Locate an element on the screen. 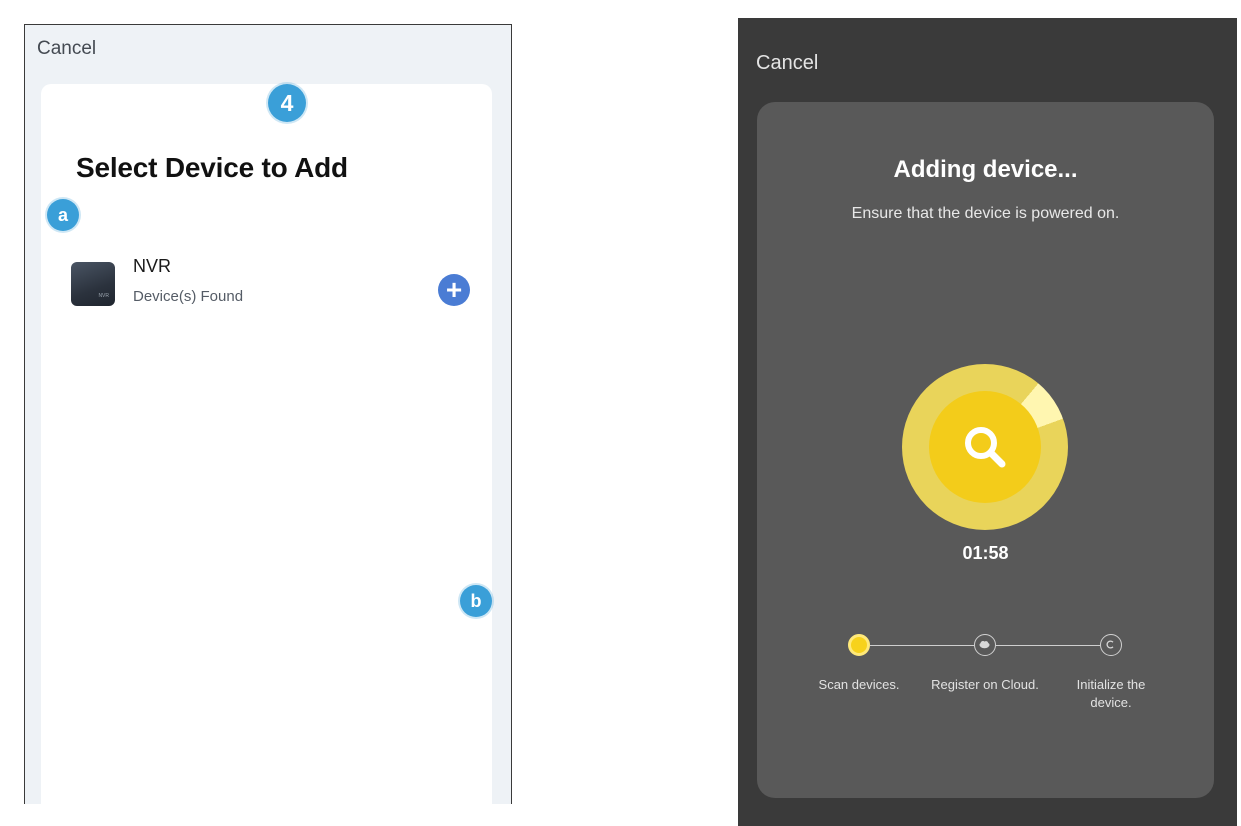  step-scan-label: Scan devices. is located at coordinates (859, 684).